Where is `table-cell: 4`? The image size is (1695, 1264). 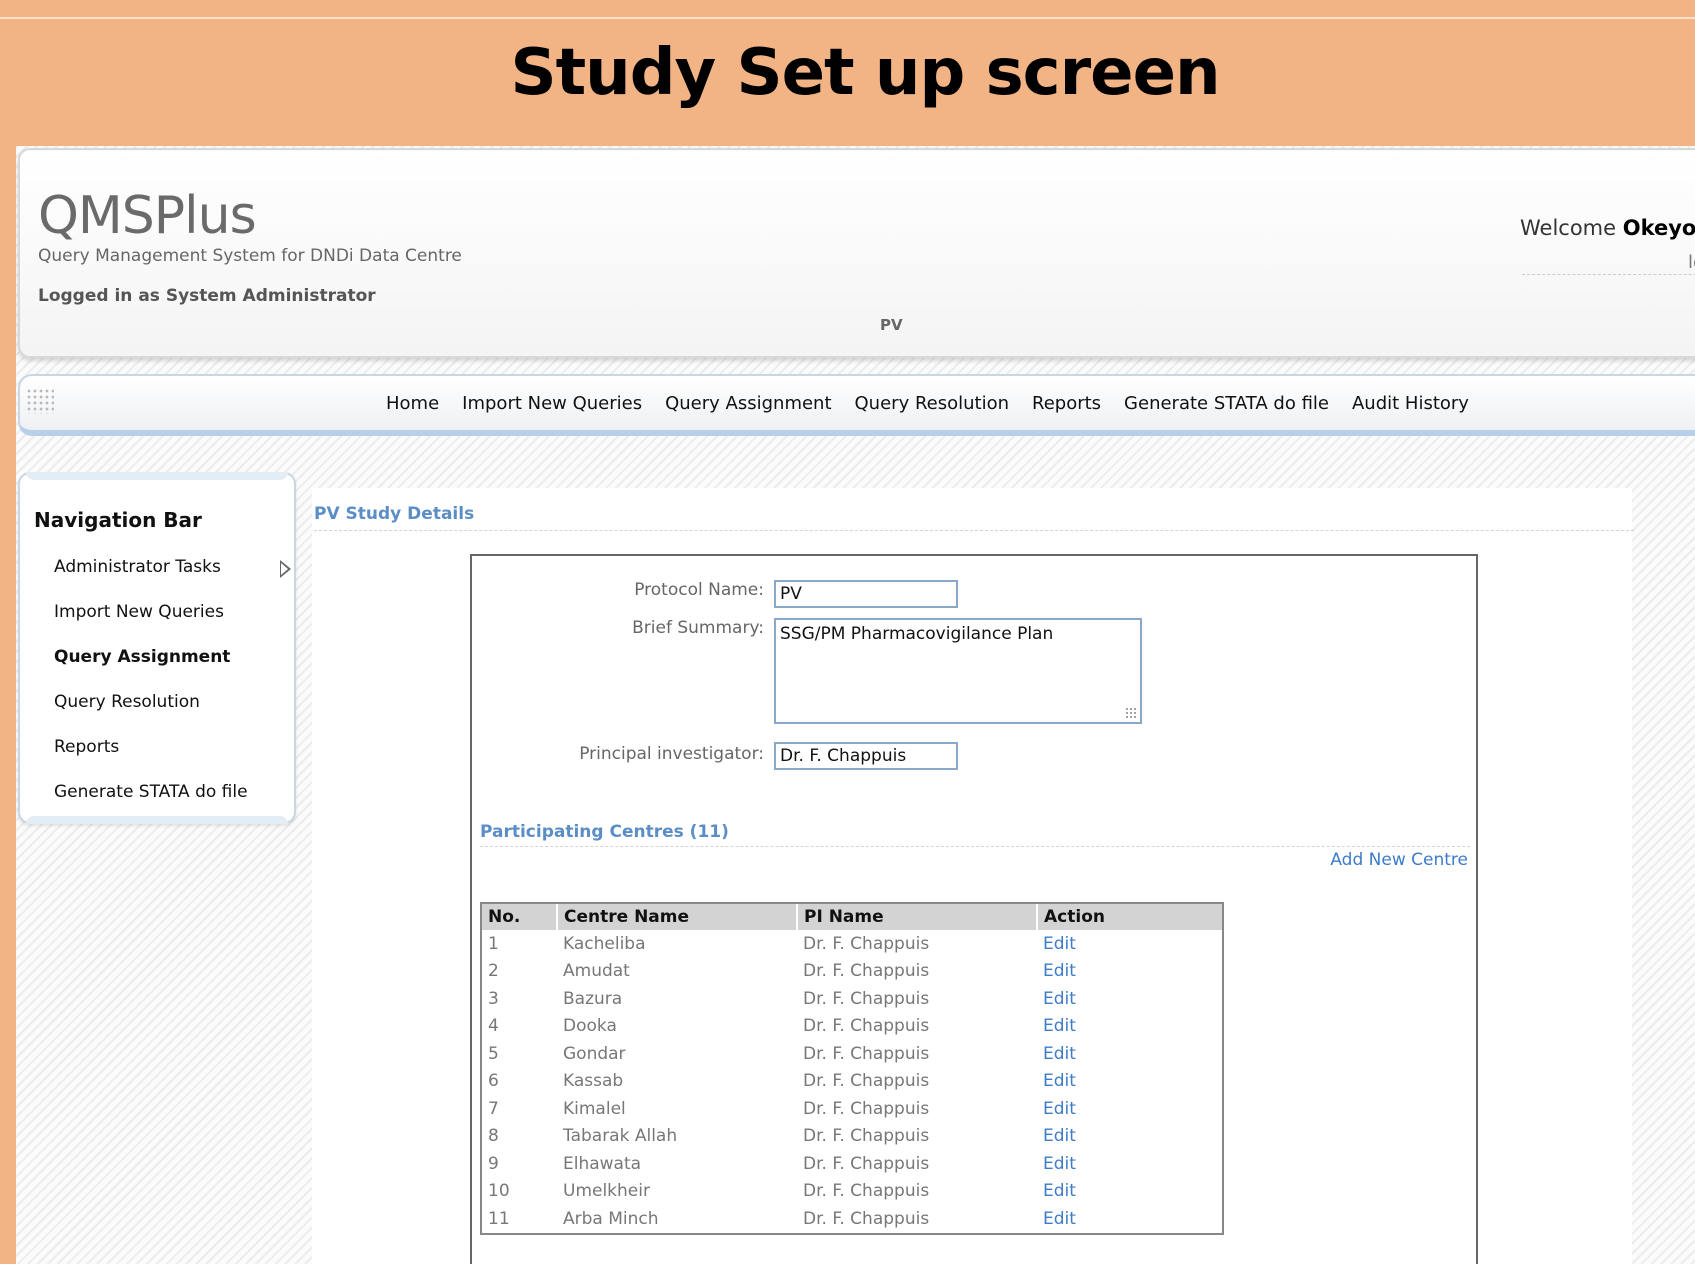
table-cell: 4 is located at coordinates (493, 1026).